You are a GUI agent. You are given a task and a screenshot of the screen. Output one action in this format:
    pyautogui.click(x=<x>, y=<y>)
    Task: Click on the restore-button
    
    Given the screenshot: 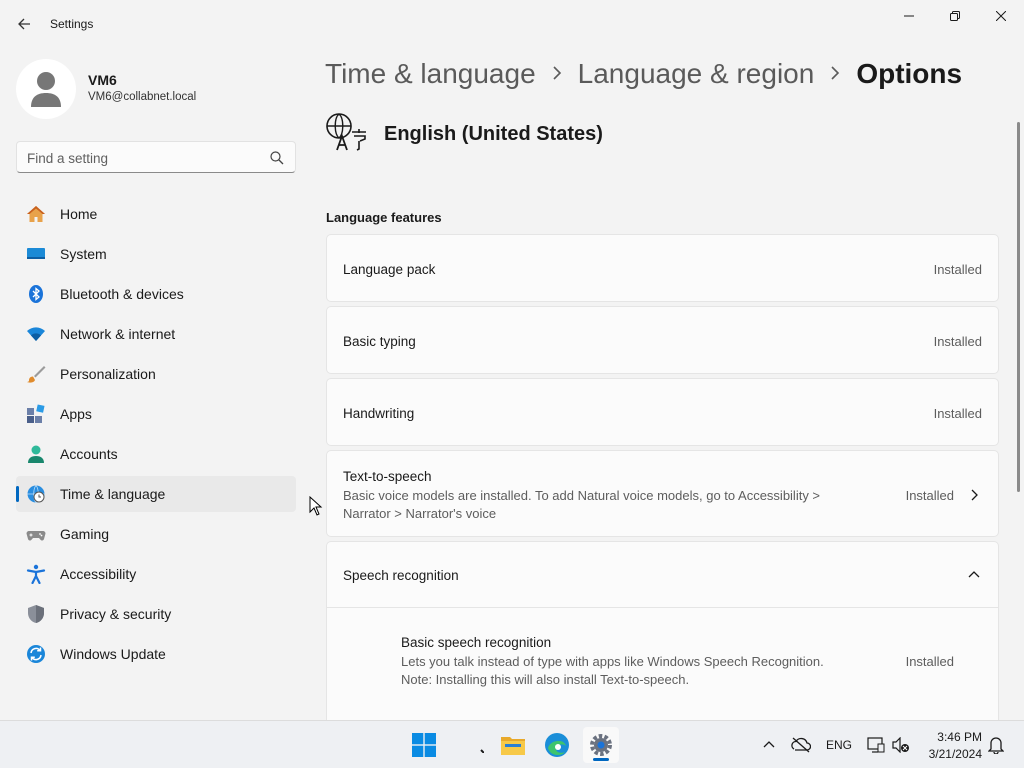 What is the action you would take?
    pyautogui.click(x=955, y=16)
    